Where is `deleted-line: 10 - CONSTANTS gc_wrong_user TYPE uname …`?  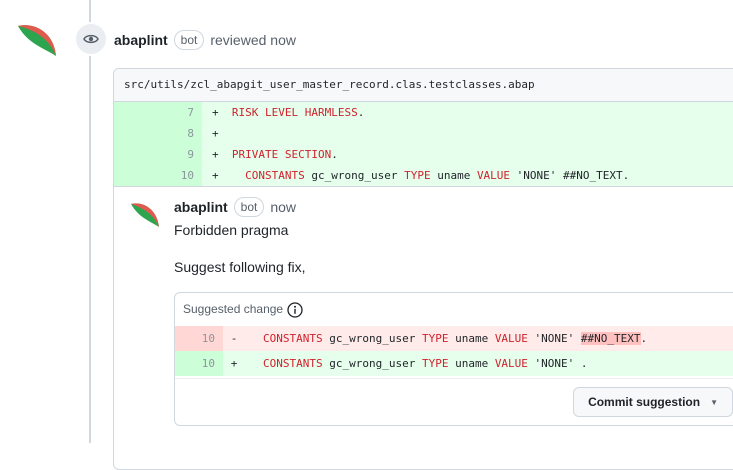 deleted-line: 10 - CONSTANTS gc_wrong_user TYPE uname … is located at coordinates (454, 338).